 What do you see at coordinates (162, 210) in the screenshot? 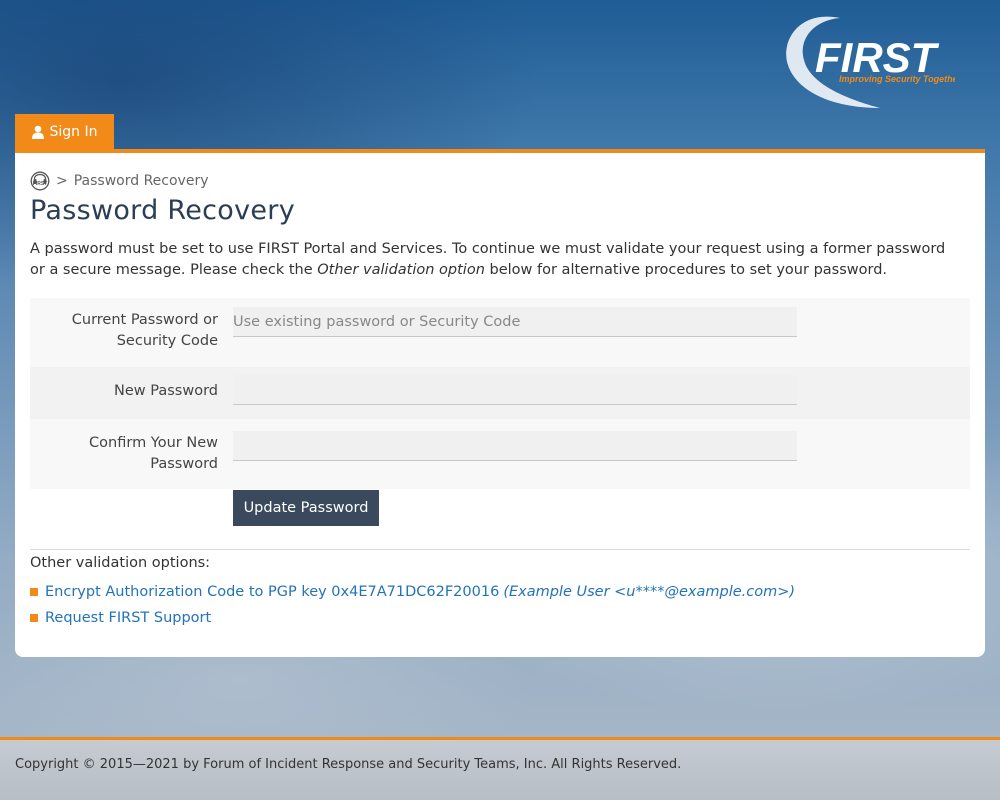
I see `page-title: Password Recovery` at bounding box center [162, 210].